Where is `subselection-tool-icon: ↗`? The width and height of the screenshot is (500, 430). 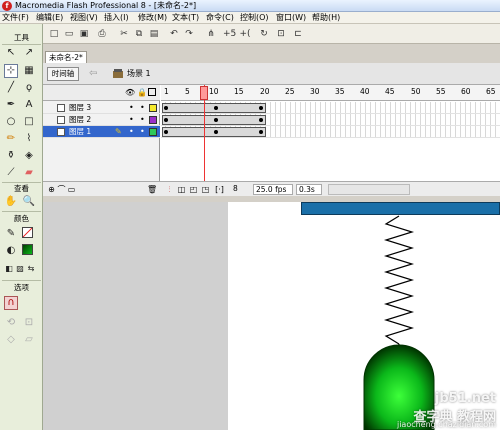 subselection-tool-icon: ↗ is located at coordinates (29, 53).